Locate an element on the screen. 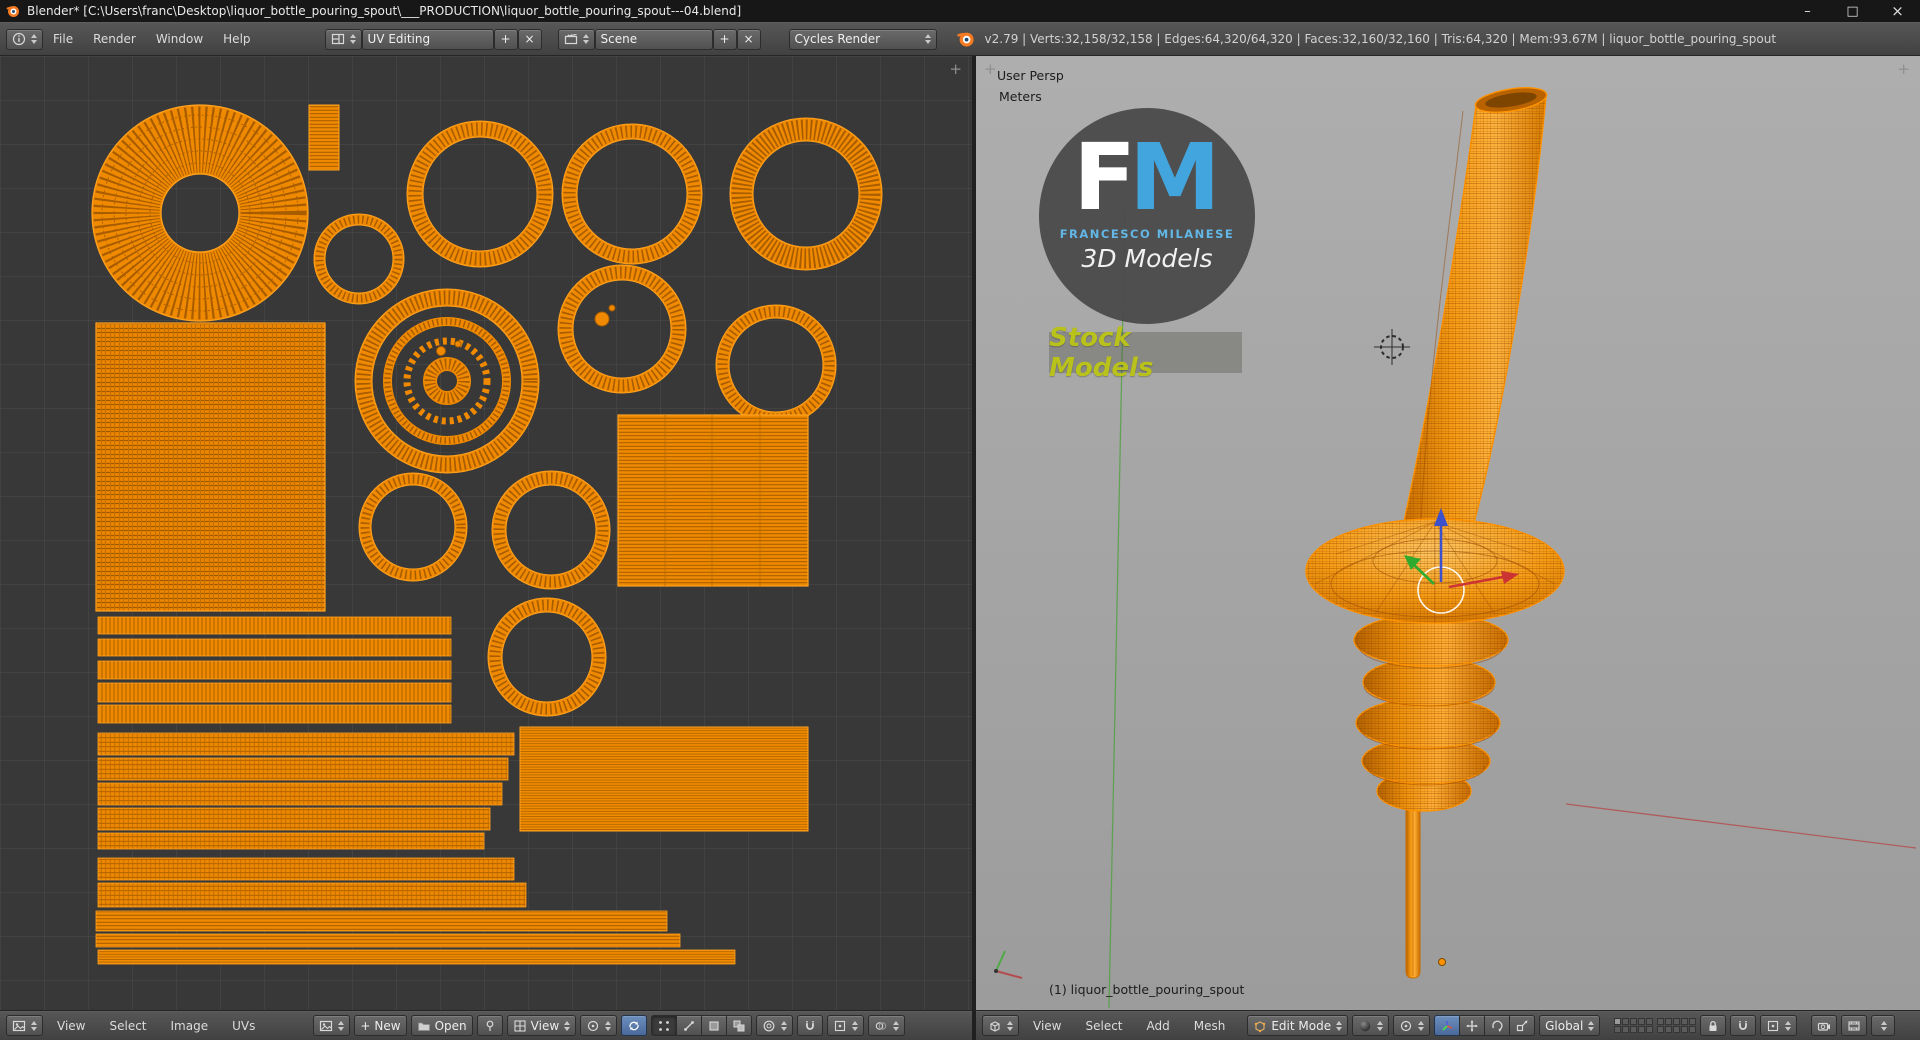 The image size is (1920, 1040). uv-menu-uvs: UVs is located at coordinates (243, 1025).